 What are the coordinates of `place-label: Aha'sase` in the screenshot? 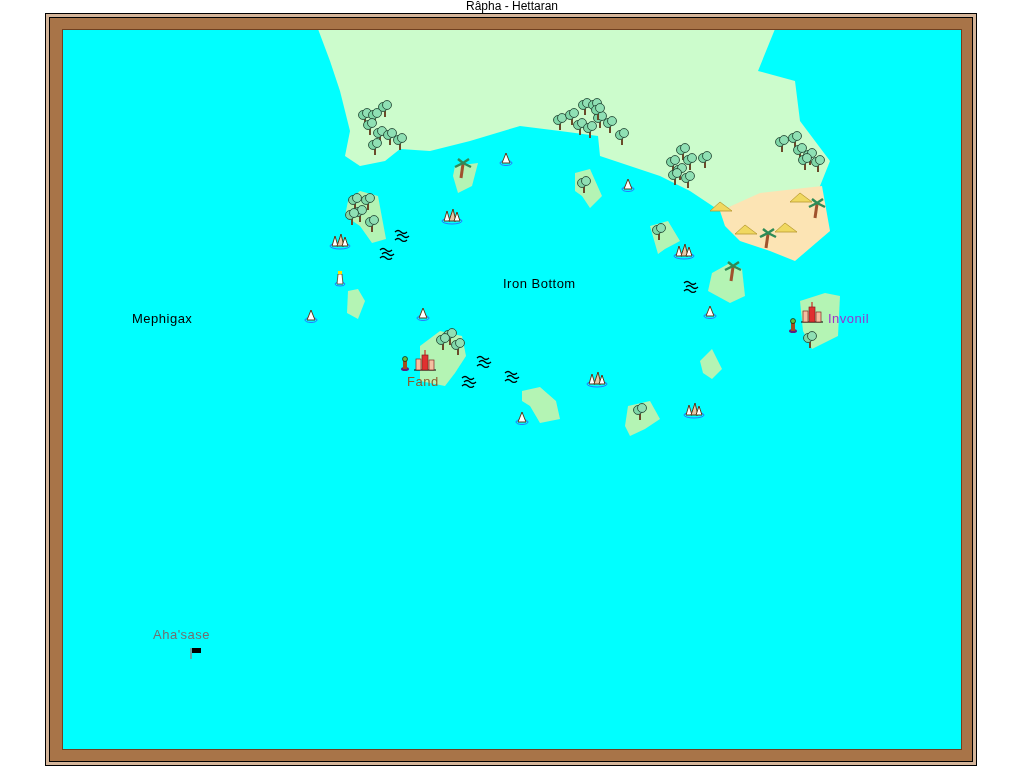 It's located at (182, 635).